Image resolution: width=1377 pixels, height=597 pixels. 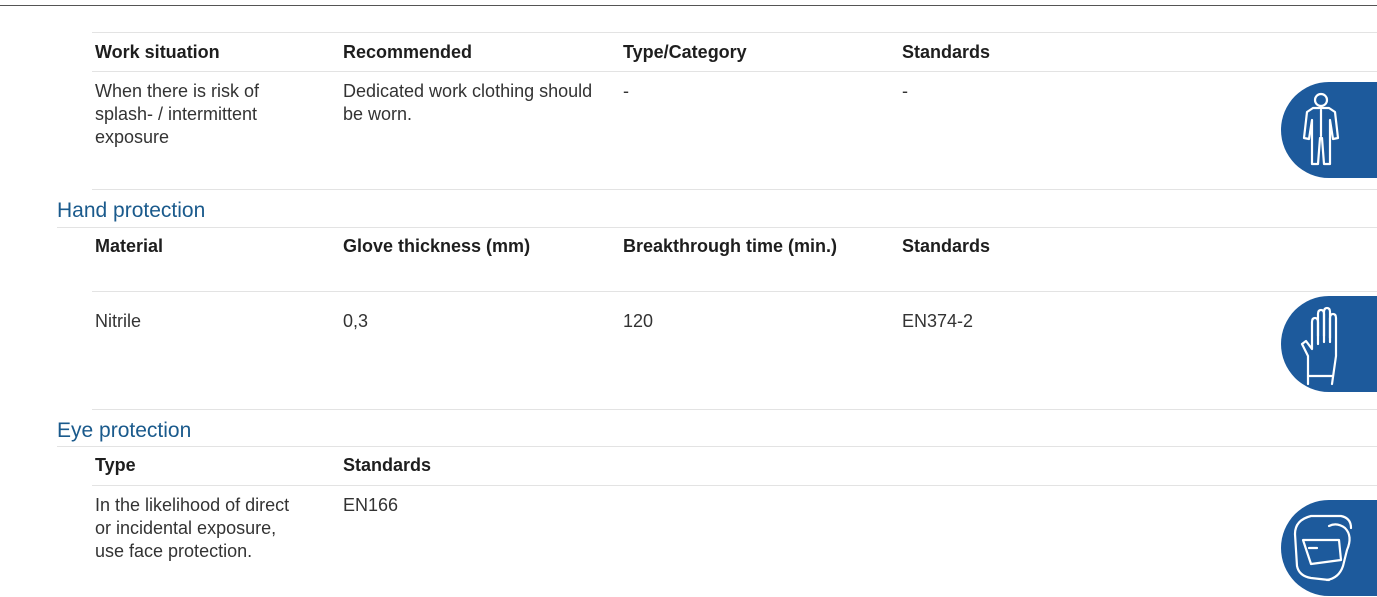 What do you see at coordinates (118, 321) in the screenshot?
I see `cell-material: Nitrile` at bounding box center [118, 321].